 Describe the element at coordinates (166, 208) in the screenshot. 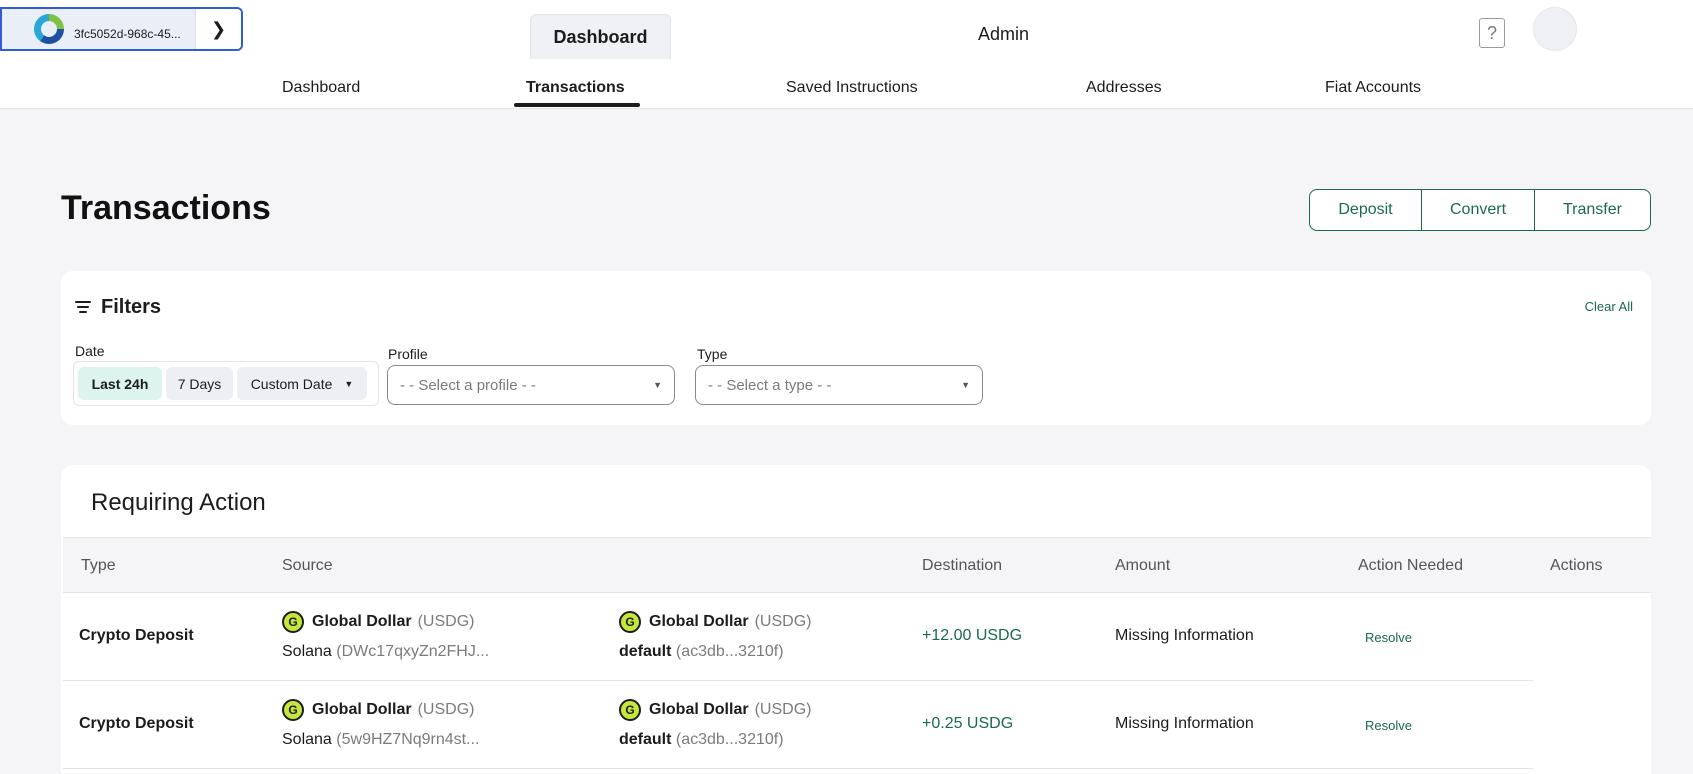

I see `page-title: Transactions` at that location.